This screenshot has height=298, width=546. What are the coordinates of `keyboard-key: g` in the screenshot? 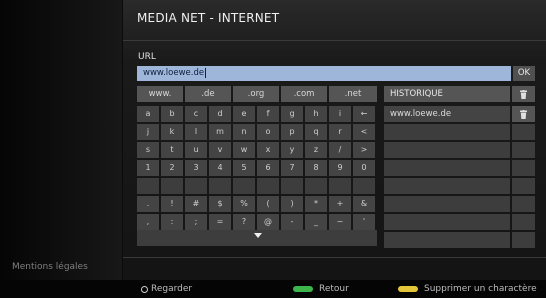 It's located at (292, 114).